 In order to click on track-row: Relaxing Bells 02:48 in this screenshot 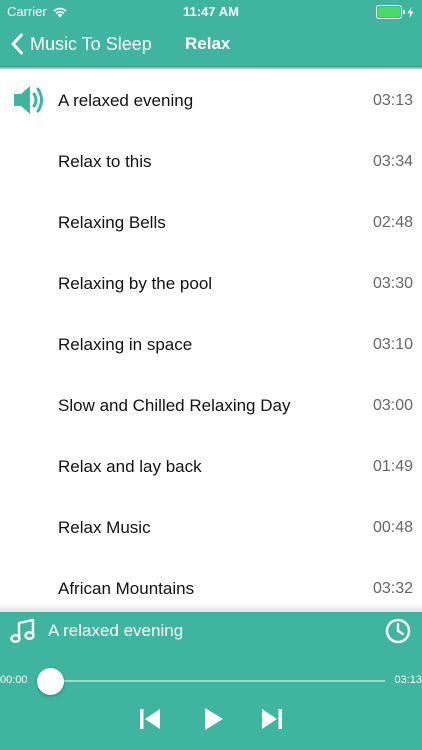, I will do `click(211, 222)`.